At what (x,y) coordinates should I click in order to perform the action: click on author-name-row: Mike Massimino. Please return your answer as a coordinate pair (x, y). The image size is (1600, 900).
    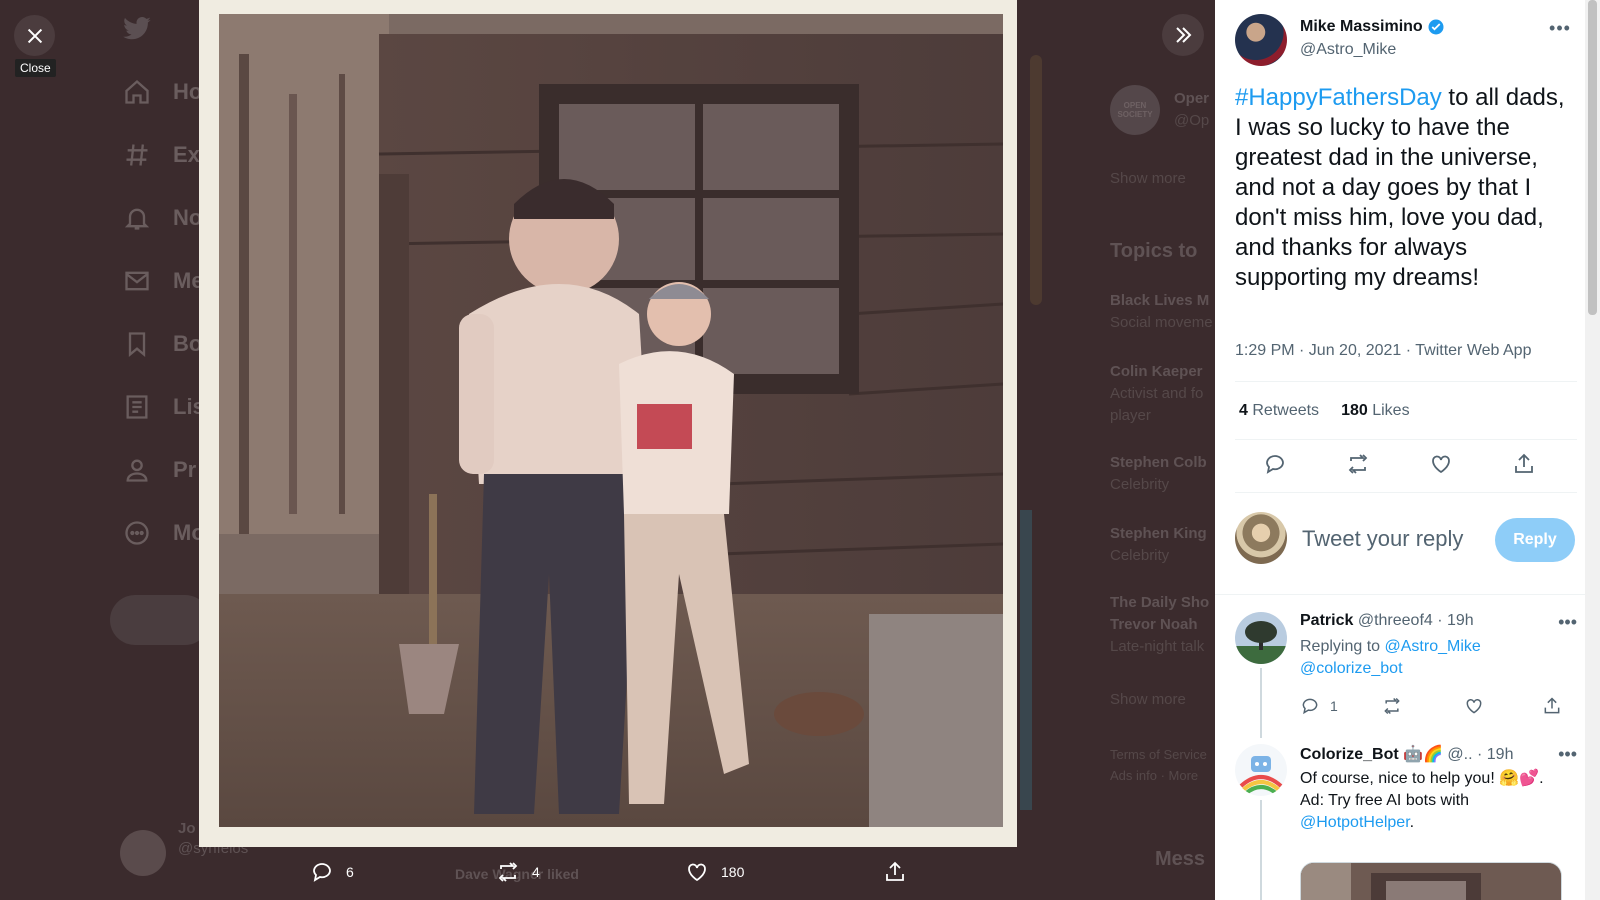
    Looking at the image, I should click on (1372, 27).